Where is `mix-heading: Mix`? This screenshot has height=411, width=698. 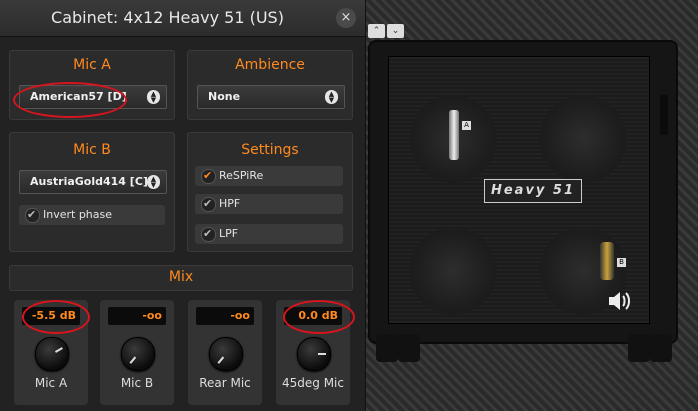 mix-heading: Mix is located at coordinates (181, 277).